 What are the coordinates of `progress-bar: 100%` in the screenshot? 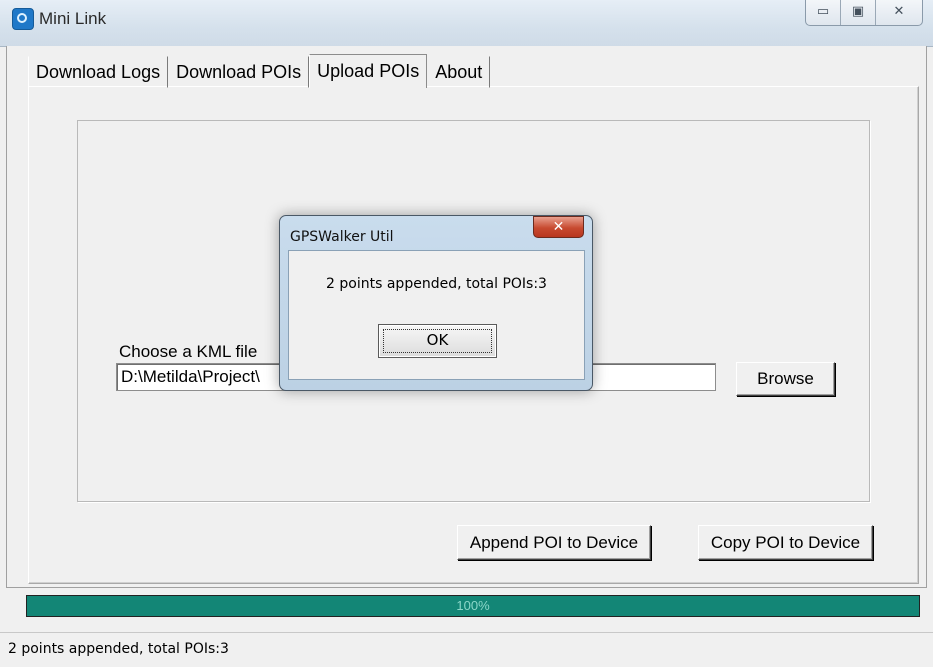 It's located at (473, 606).